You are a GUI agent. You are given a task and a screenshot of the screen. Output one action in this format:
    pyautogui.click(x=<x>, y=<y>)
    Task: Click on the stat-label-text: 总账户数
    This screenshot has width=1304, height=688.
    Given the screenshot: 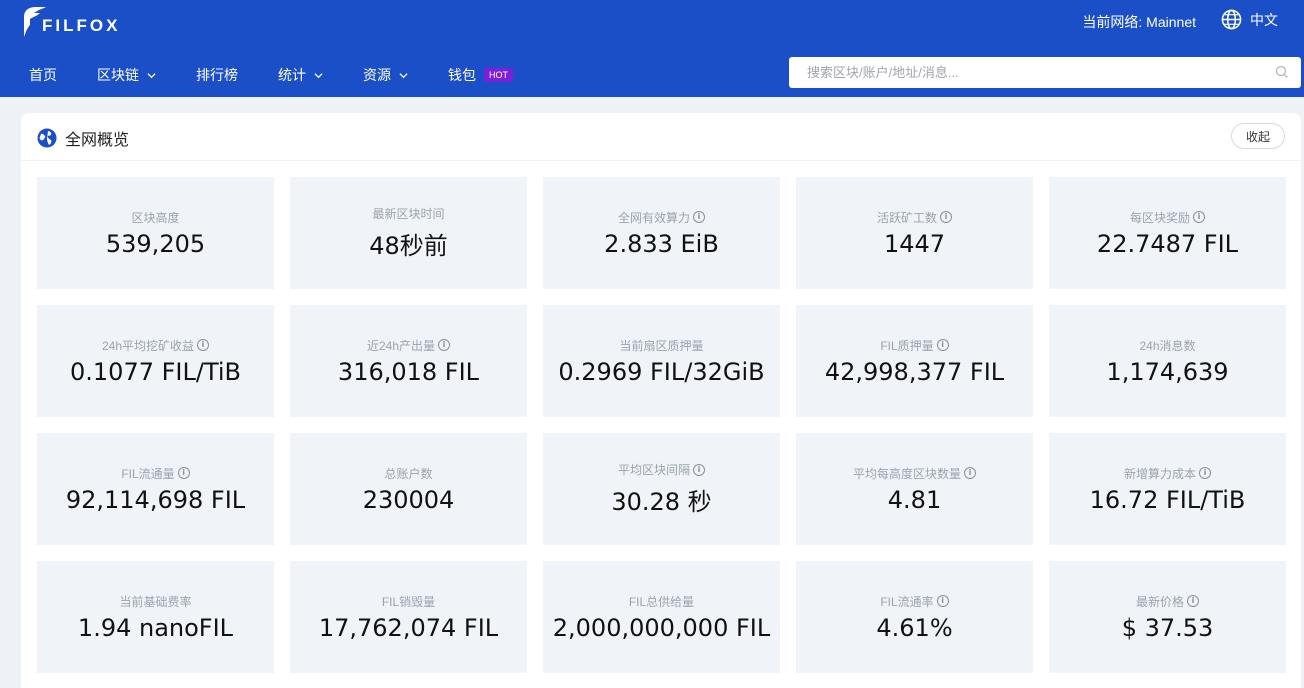 What is the action you would take?
    pyautogui.click(x=408, y=473)
    